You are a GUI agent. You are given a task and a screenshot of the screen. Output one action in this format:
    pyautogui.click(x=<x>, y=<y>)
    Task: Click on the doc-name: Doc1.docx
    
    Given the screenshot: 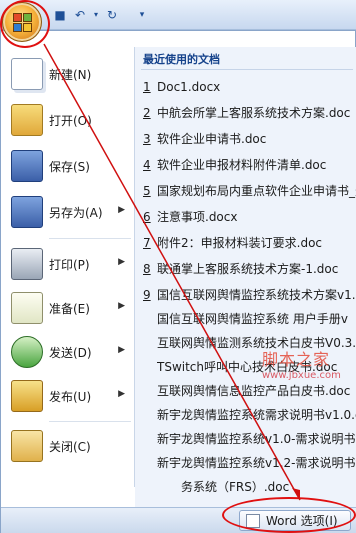 What is the action you would take?
    pyautogui.click(x=189, y=87)
    